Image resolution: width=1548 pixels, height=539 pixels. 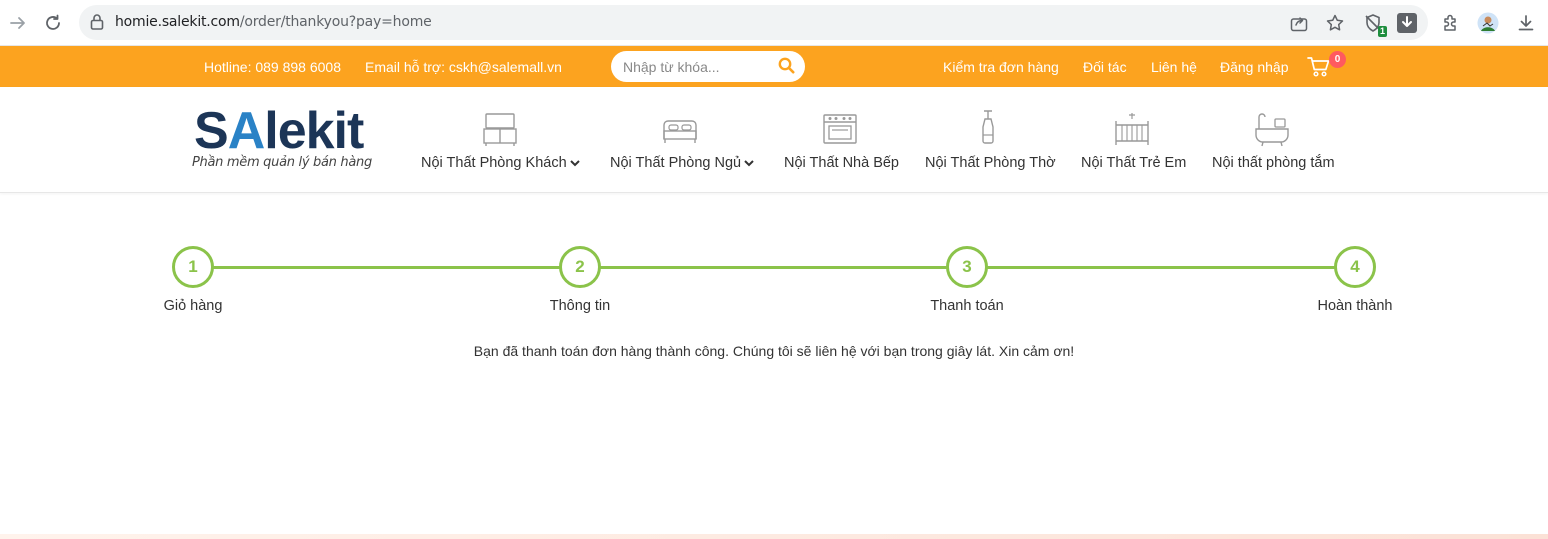 I want to click on shield-extension-icon: 1, so click(x=1374, y=24).